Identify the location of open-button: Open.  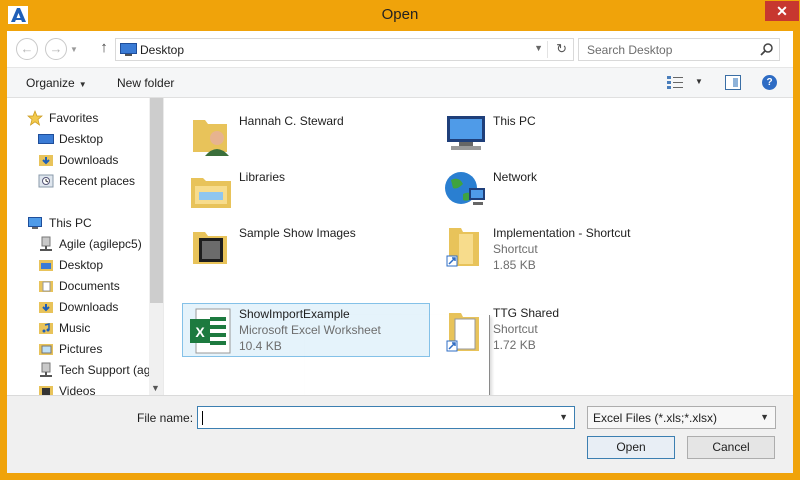
(631, 447).